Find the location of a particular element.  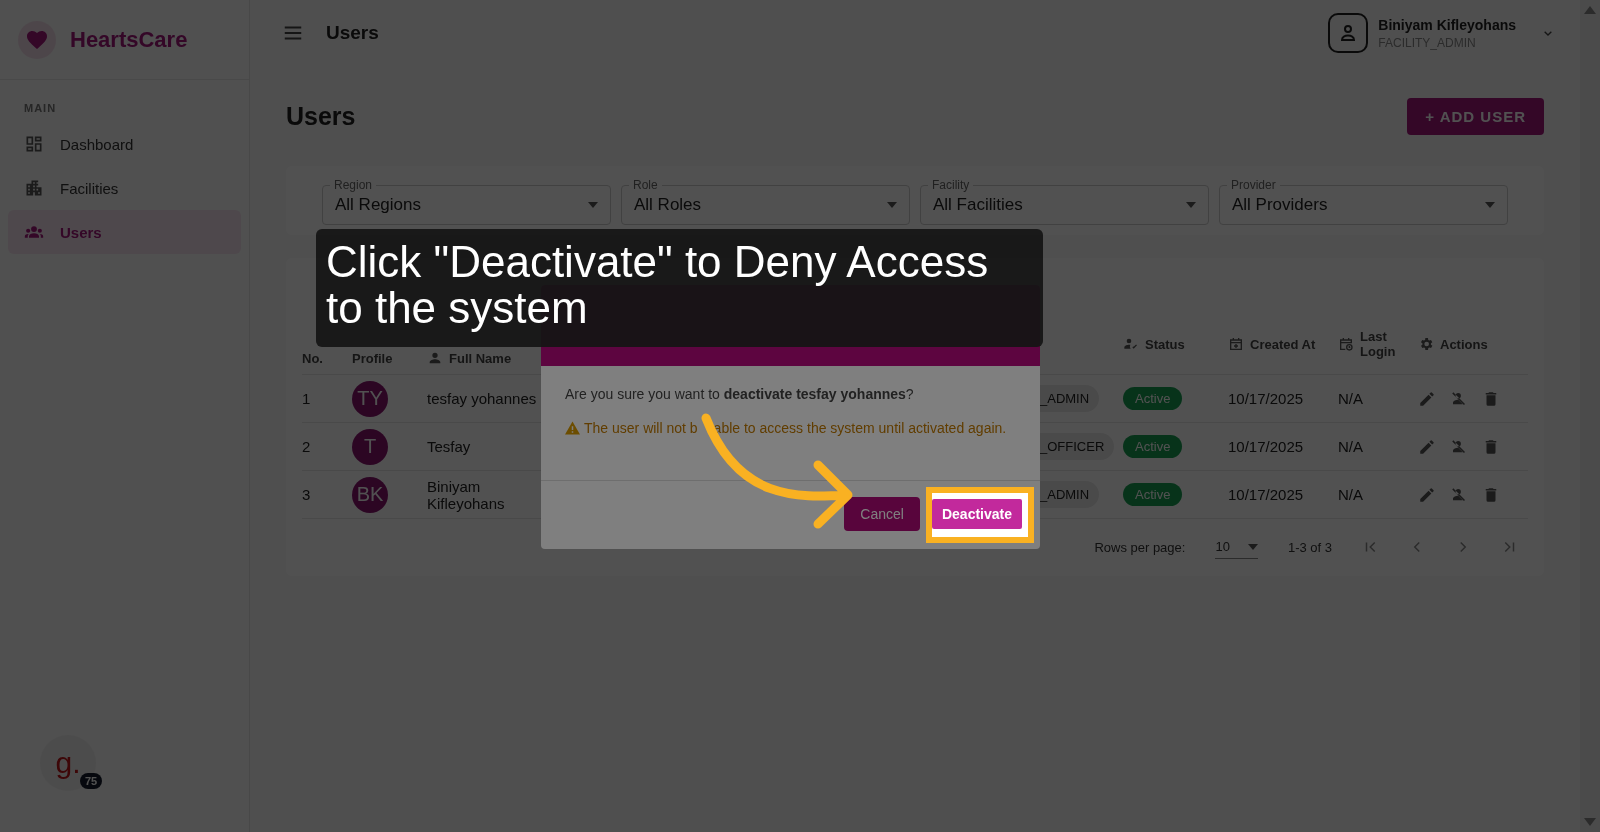

user-name: Biniyam Kifleyohans is located at coordinates (1447, 24).